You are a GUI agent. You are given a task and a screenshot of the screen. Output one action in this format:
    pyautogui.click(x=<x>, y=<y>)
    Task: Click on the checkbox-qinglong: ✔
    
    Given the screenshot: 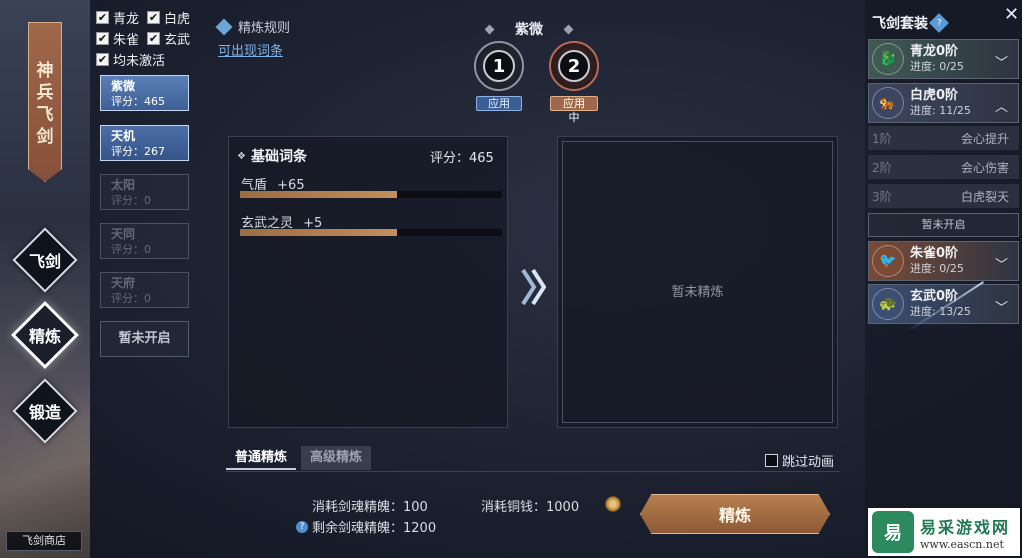 What is the action you would take?
    pyautogui.click(x=102, y=17)
    